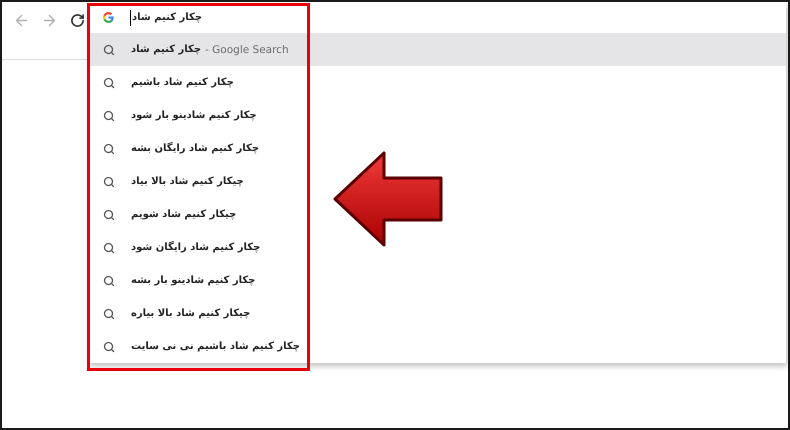  Describe the element at coordinates (215, 346) in the screenshot. I see `suggestion-text: چکار کنیم شاد باشیم نی نی سایت` at that location.